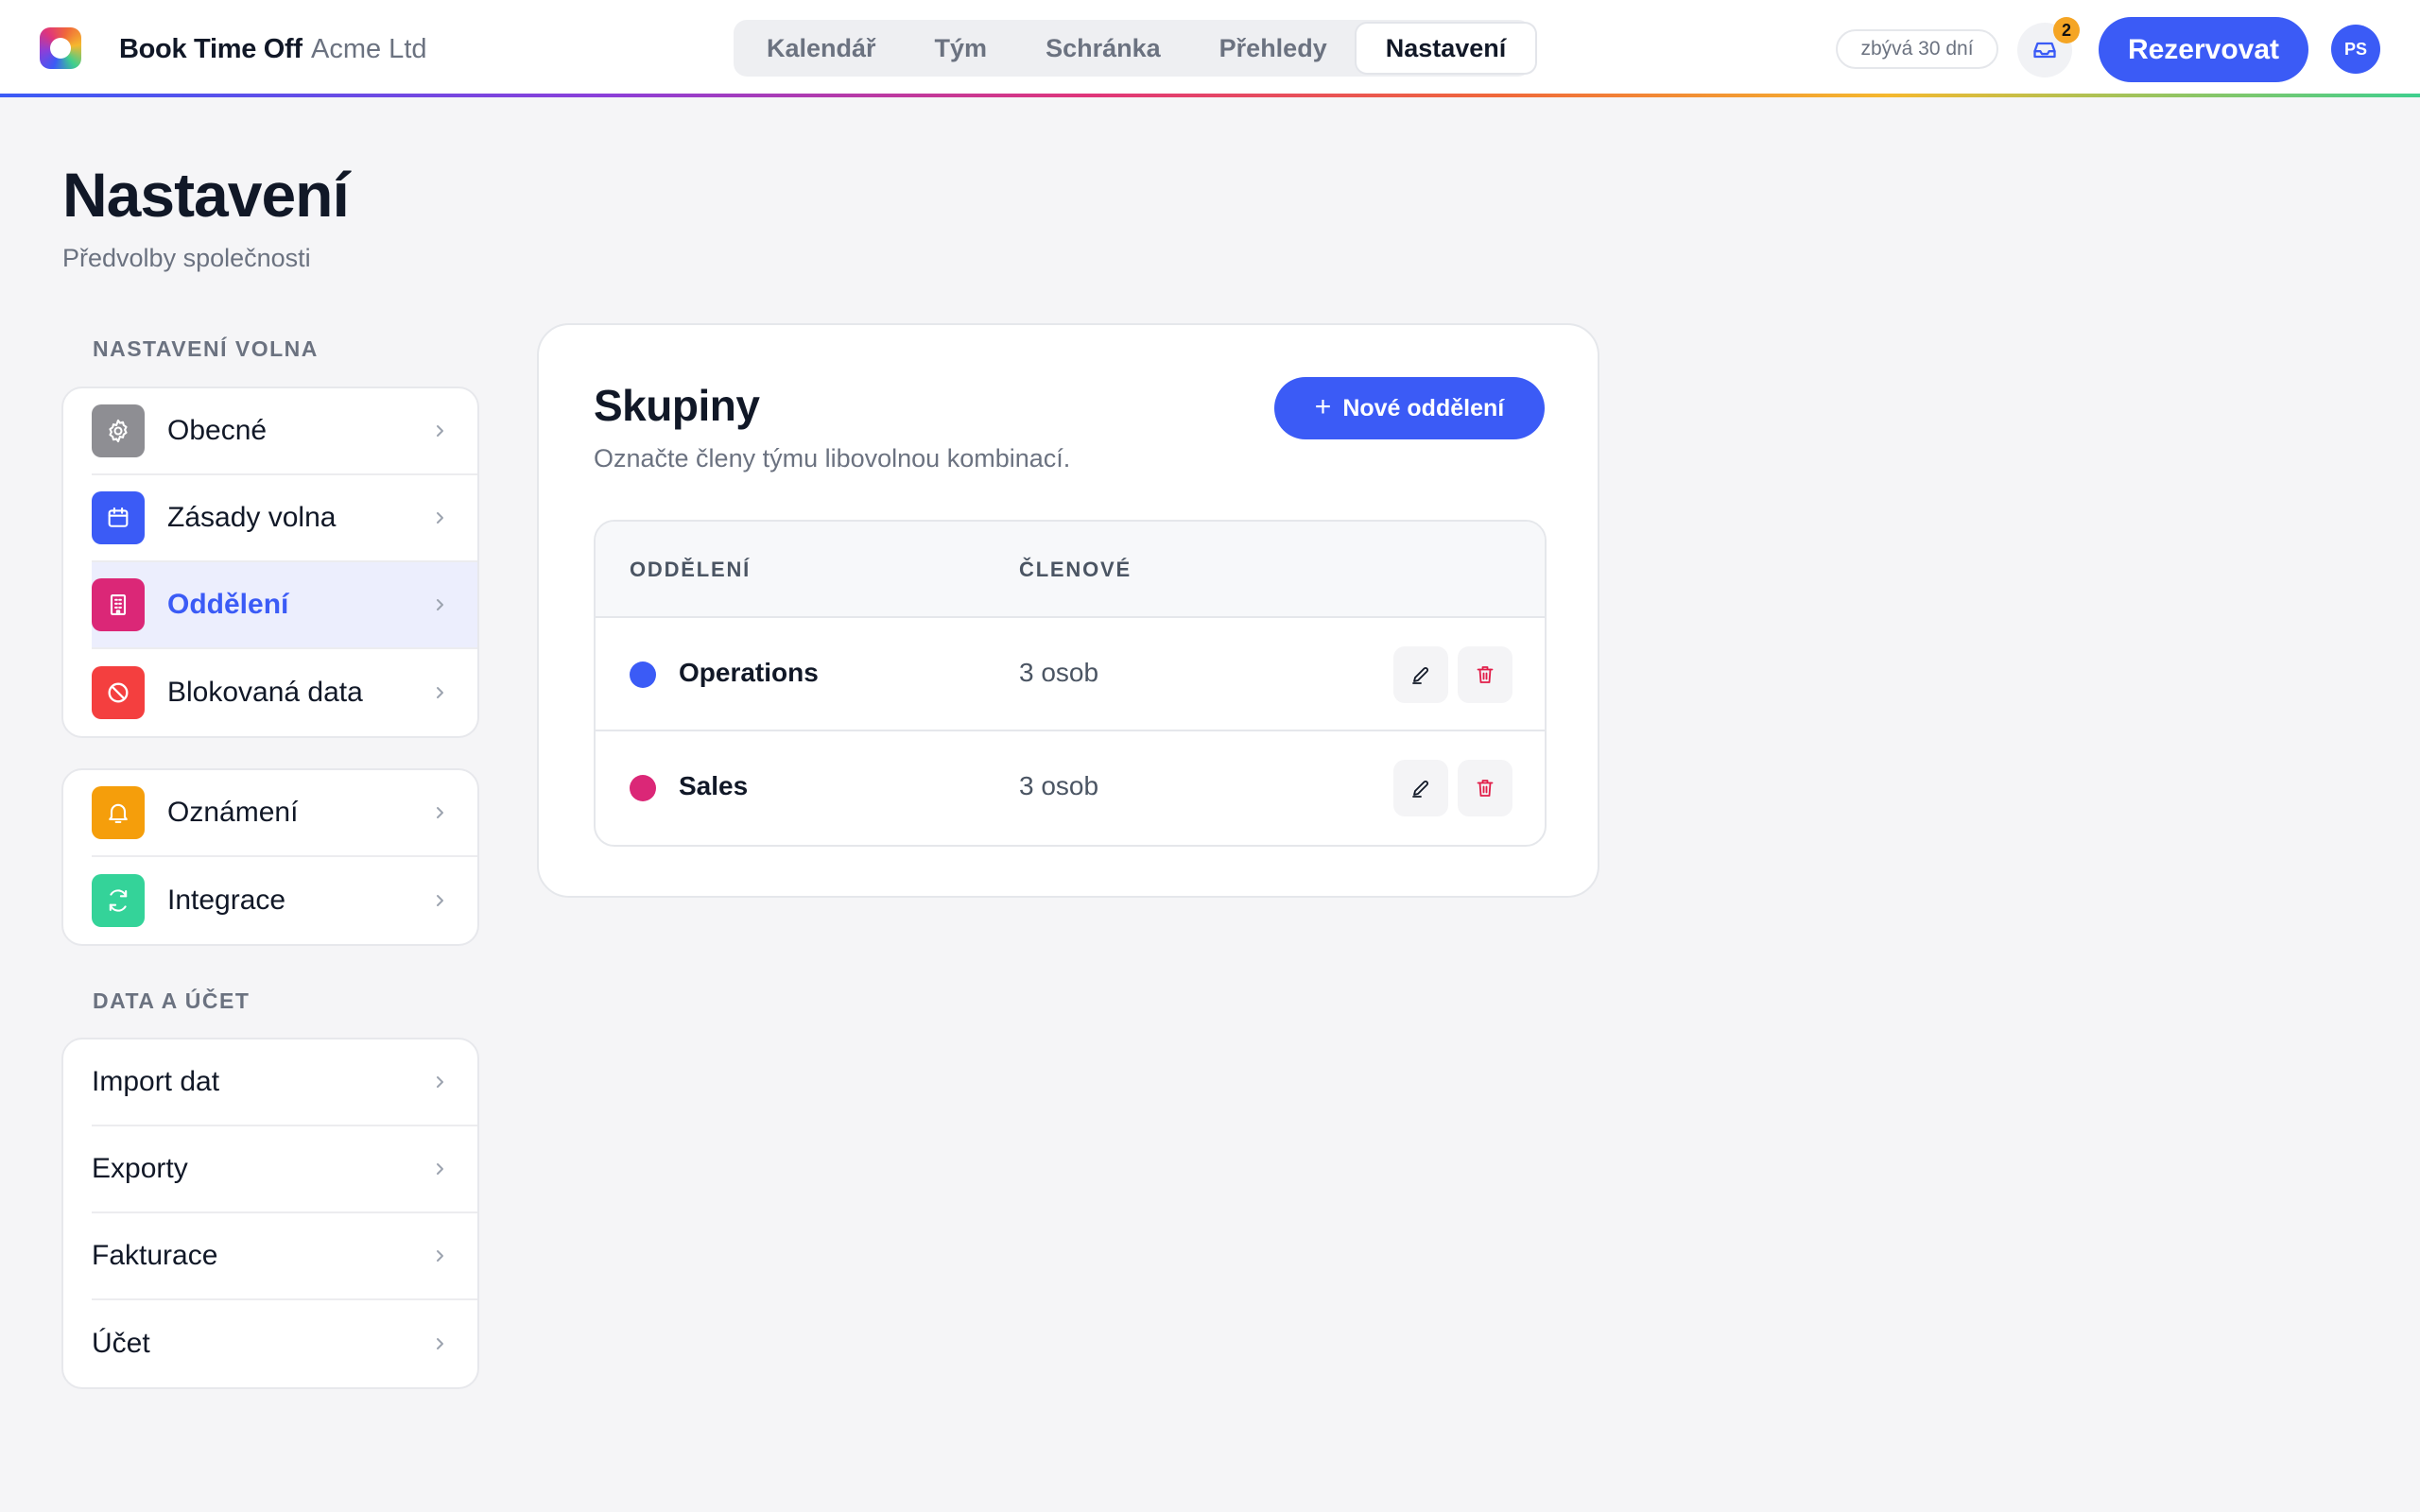  What do you see at coordinates (284, 1083) in the screenshot?
I see `sidebar-item-import-data: Import dat` at bounding box center [284, 1083].